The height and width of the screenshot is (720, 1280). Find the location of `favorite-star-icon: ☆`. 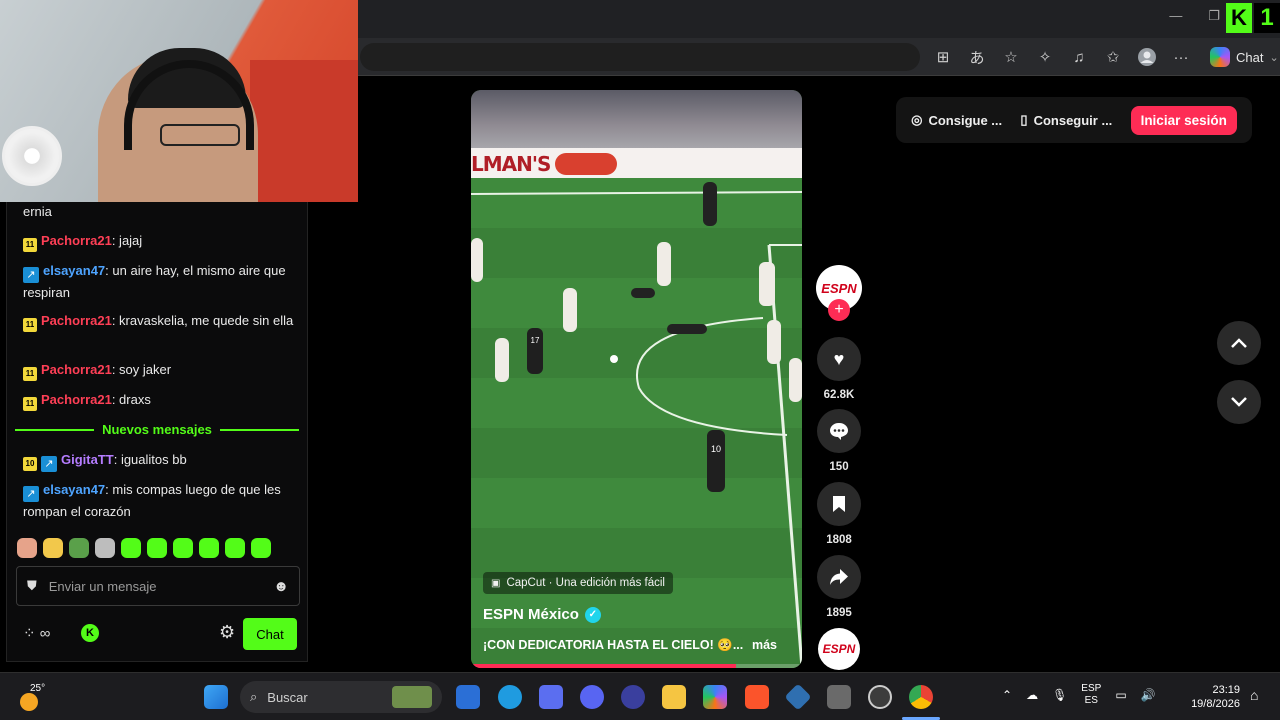

favorite-star-icon: ☆ is located at coordinates (1011, 57).